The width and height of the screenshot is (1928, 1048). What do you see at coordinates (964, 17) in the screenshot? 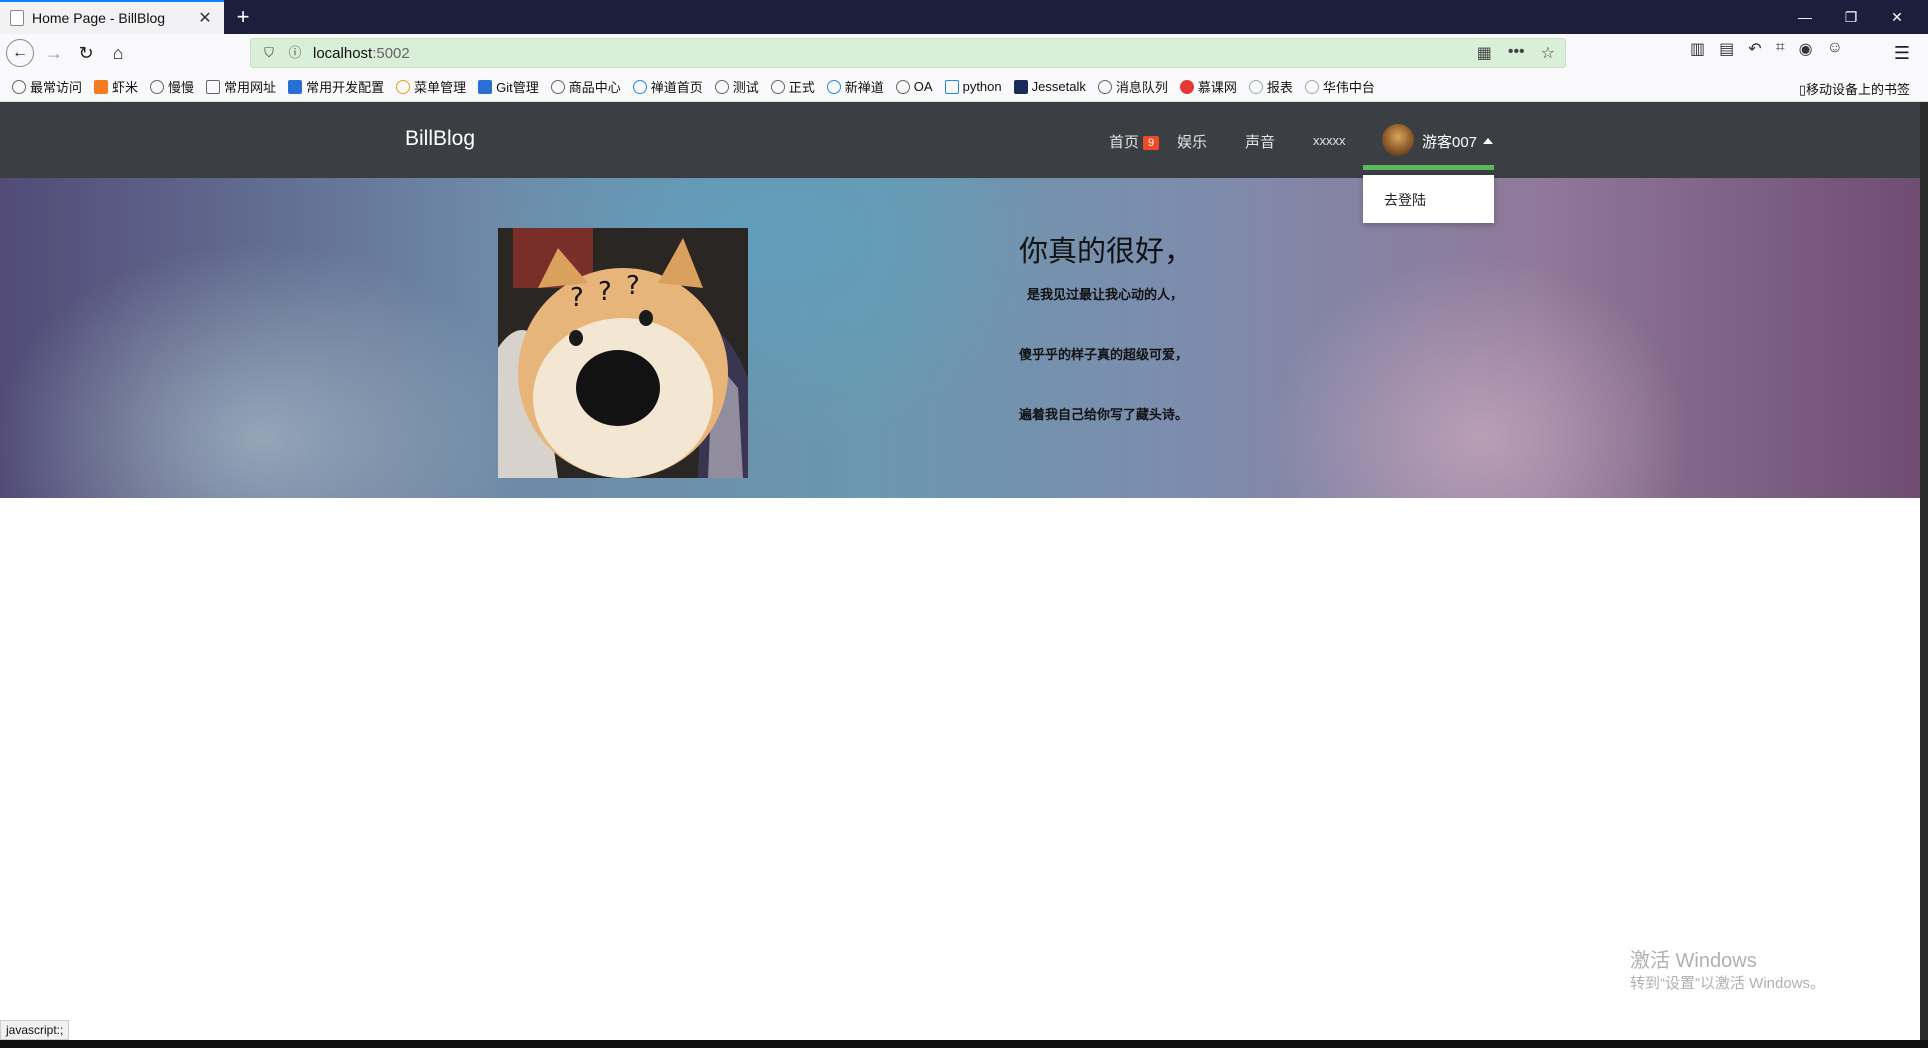
I see `tab-strip: Home Page - BillBlog ✕ + — ❐ ✕` at bounding box center [964, 17].